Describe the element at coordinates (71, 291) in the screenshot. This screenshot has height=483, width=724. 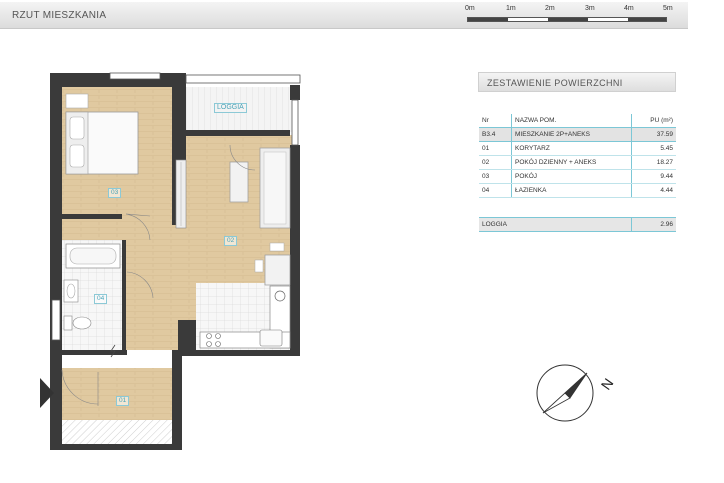
I see `sink` at that location.